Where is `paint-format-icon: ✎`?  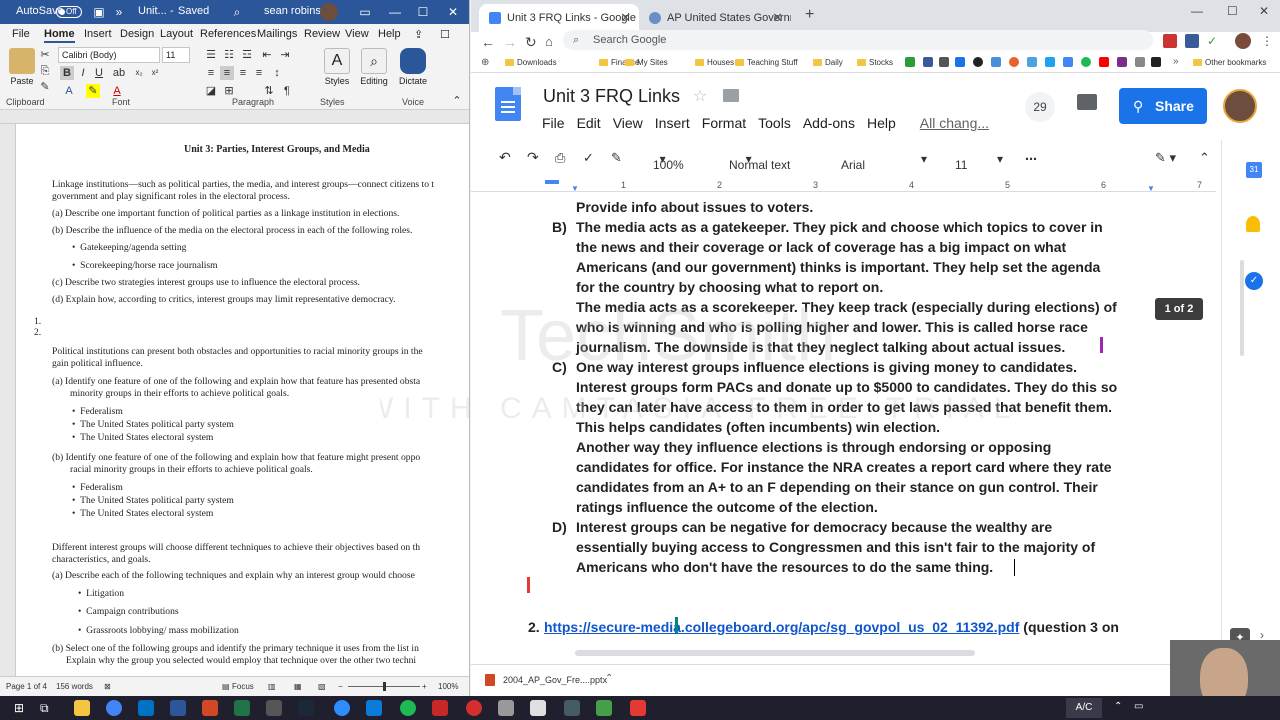
paint-format-icon: ✎ is located at coordinates (616, 158).